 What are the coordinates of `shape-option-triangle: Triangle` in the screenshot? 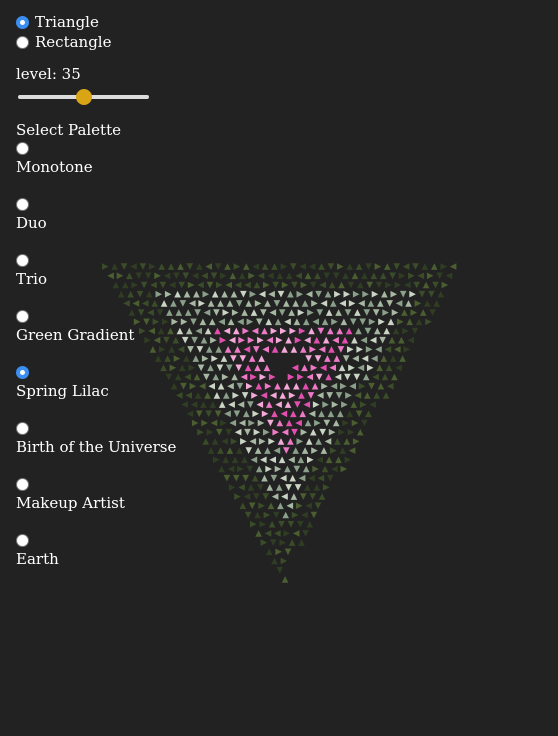 It's located at (116, 22).